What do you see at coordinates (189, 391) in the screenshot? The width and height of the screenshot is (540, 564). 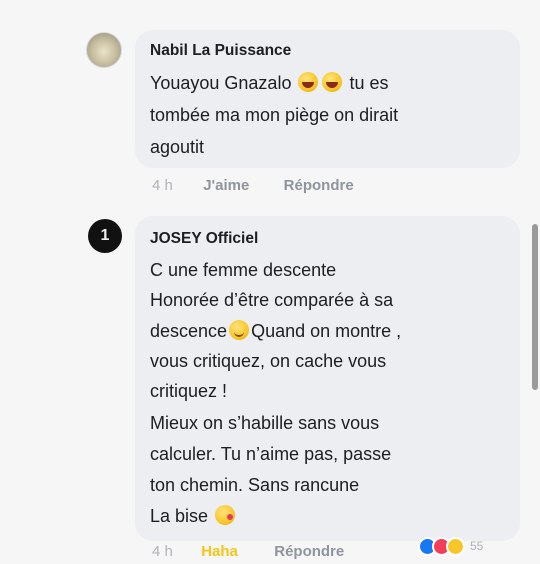 I see `comment-text-line: critiquez !` at bounding box center [189, 391].